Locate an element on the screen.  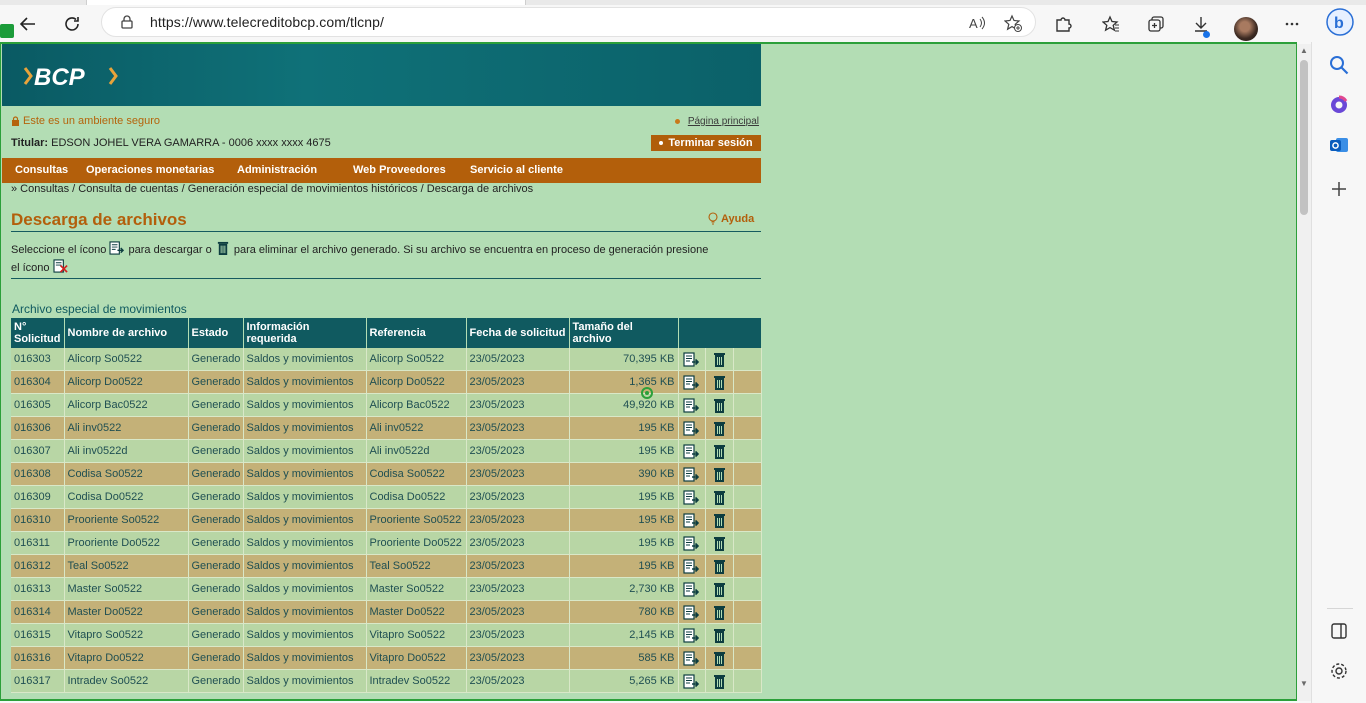
gear-icon is located at coordinates (1339, 671).